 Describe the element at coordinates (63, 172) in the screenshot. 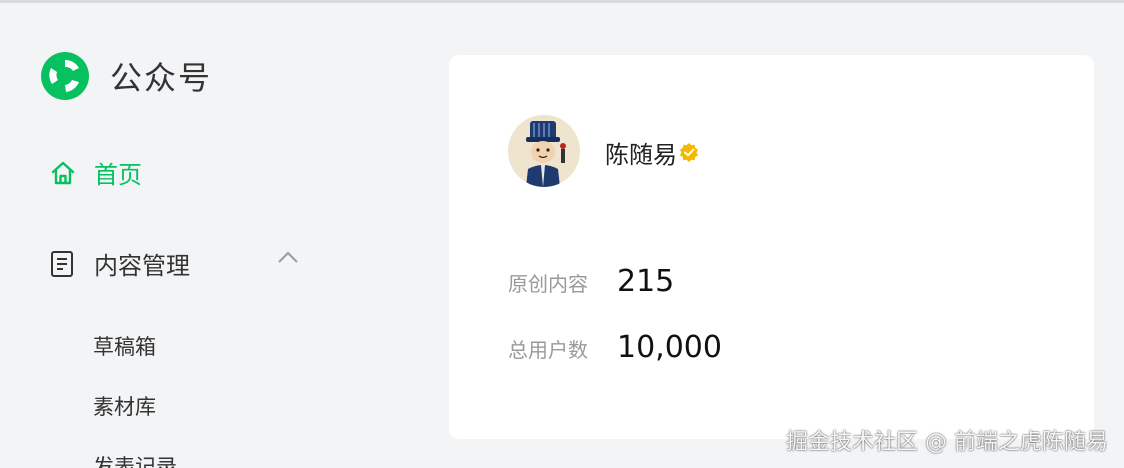

I see `home-icon` at that location.